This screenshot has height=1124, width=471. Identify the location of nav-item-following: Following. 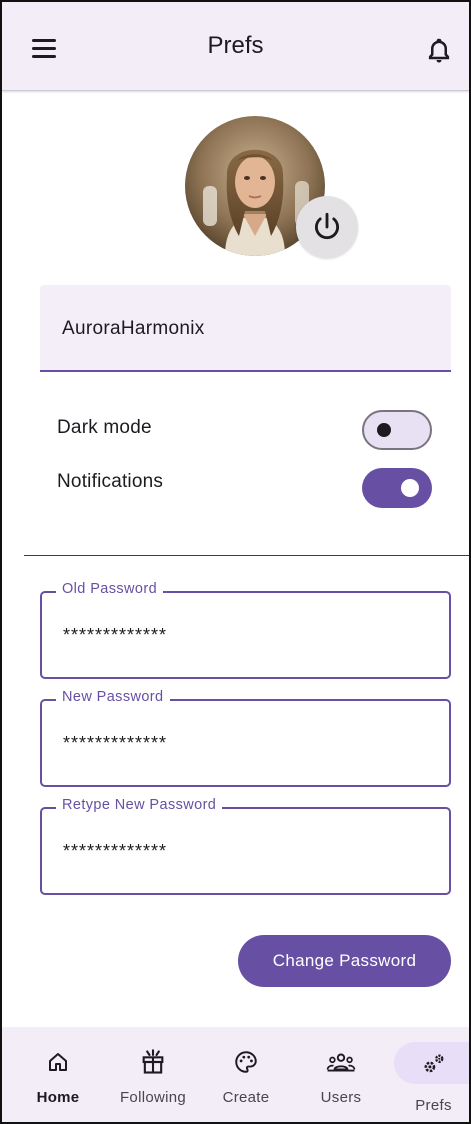
(153, 1074).